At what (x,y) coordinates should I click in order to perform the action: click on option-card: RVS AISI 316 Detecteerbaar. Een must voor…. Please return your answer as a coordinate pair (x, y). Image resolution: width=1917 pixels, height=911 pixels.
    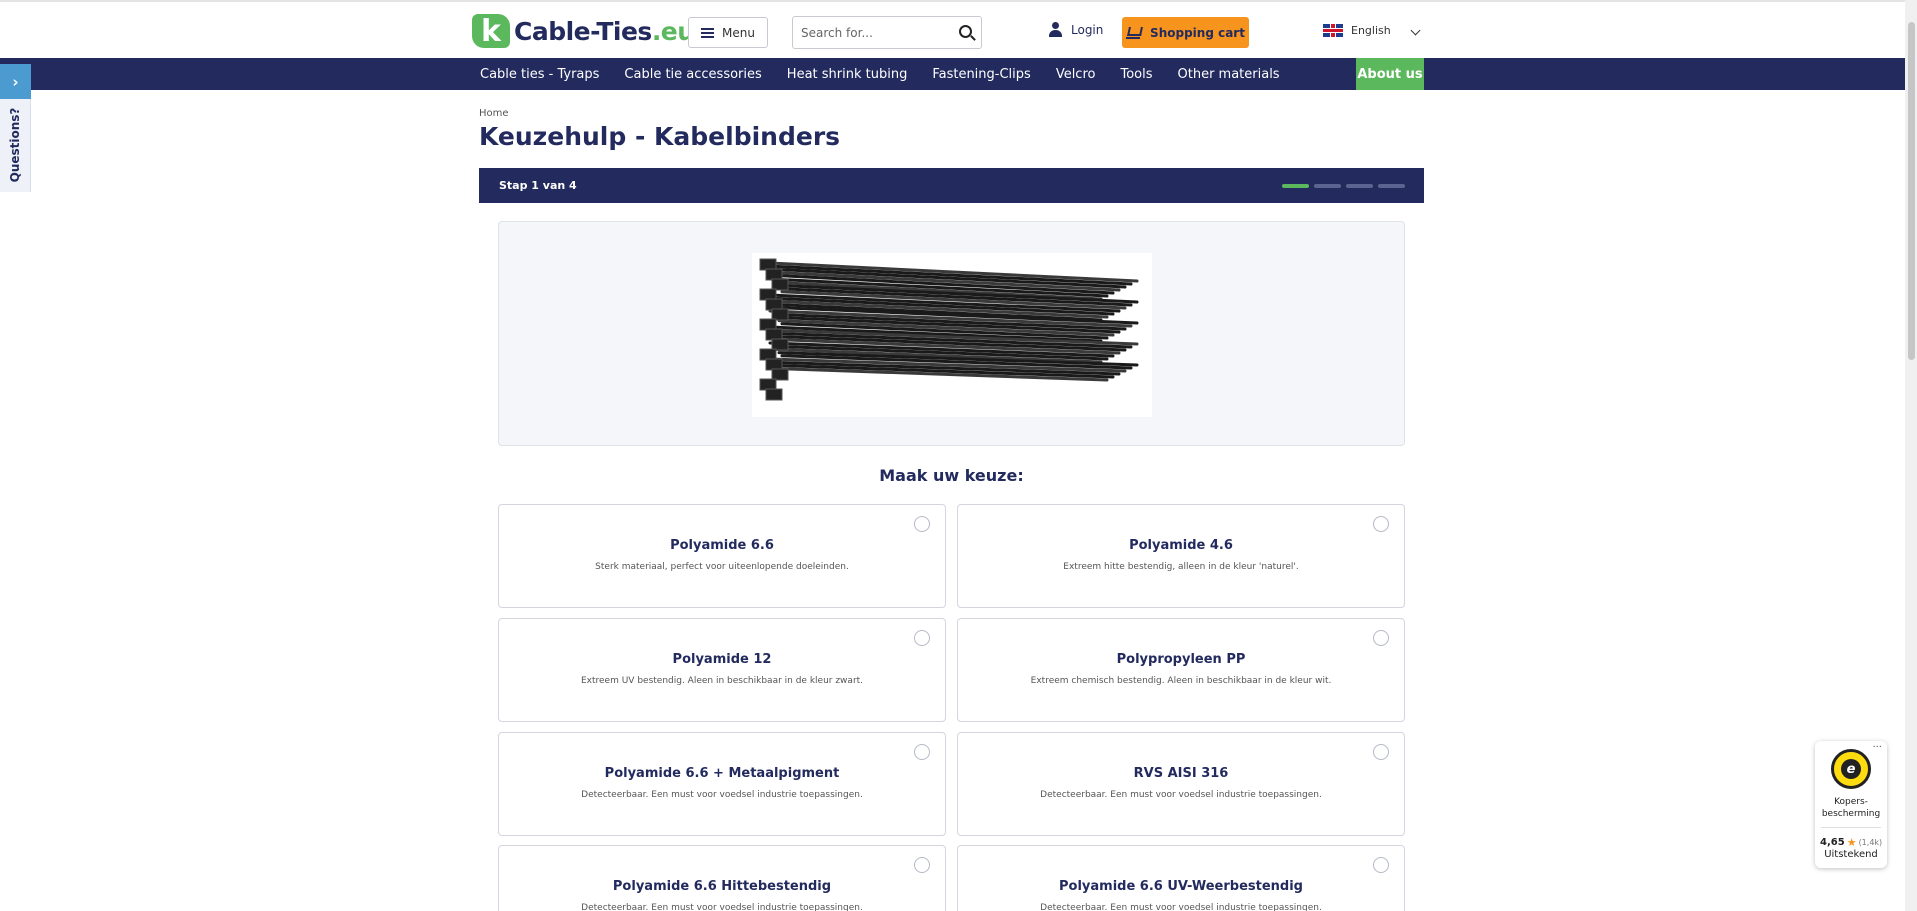
    Looking at the image, I should click on (1181, 784).